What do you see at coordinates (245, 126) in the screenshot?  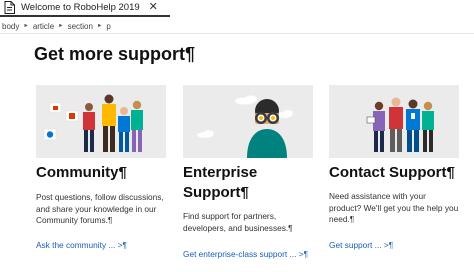 I see `person-binoculars-icon` at bounding box center [245, 126].